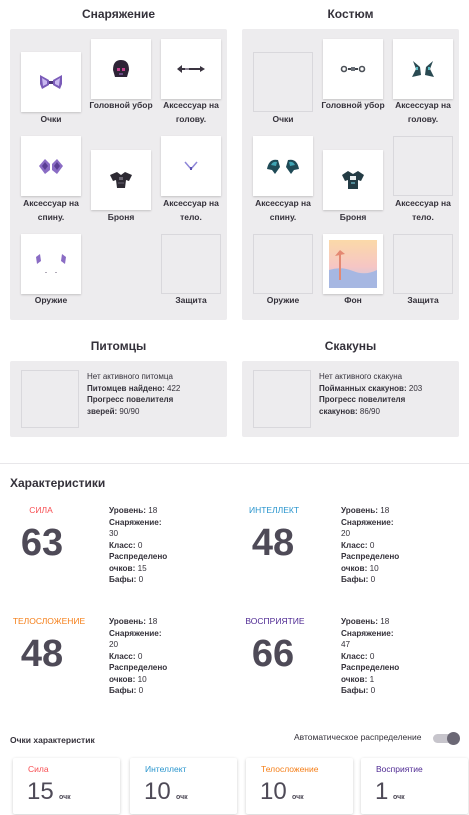  What do you see at coordinates (282, 399) in the screenshot?
I see `active-mount-slot` at bounding box center [282, 399].